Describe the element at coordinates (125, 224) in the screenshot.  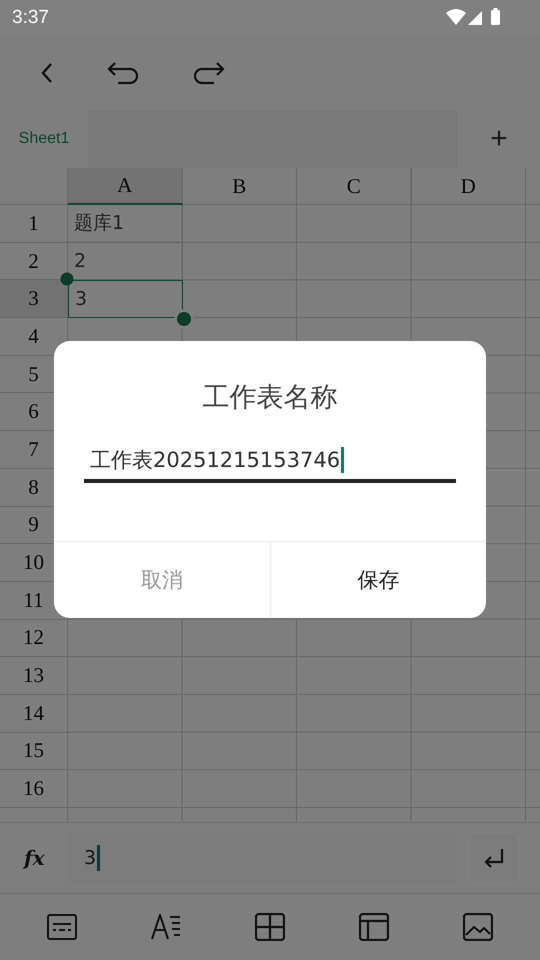
I see `table-cell: 题库1` at that location.